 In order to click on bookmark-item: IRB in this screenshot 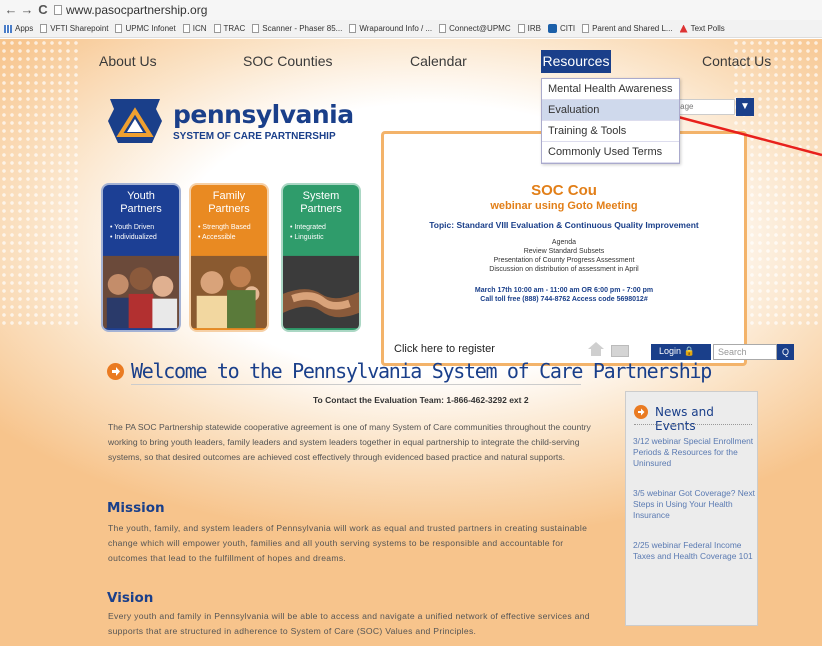, I will do `click(529, 28)`.